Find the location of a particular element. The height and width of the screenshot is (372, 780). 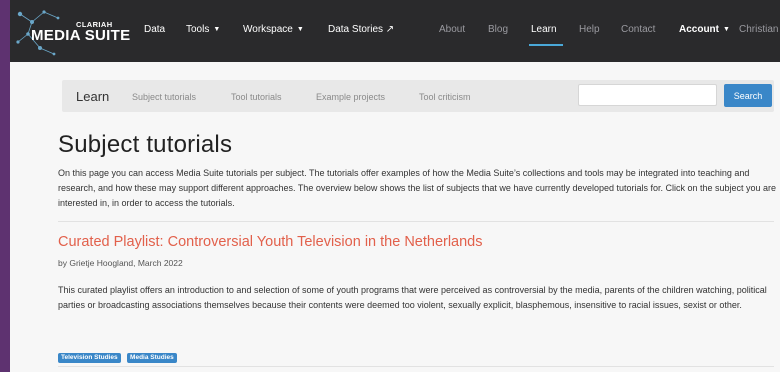

nav-item-label: About is located at coordinates (452, 29).